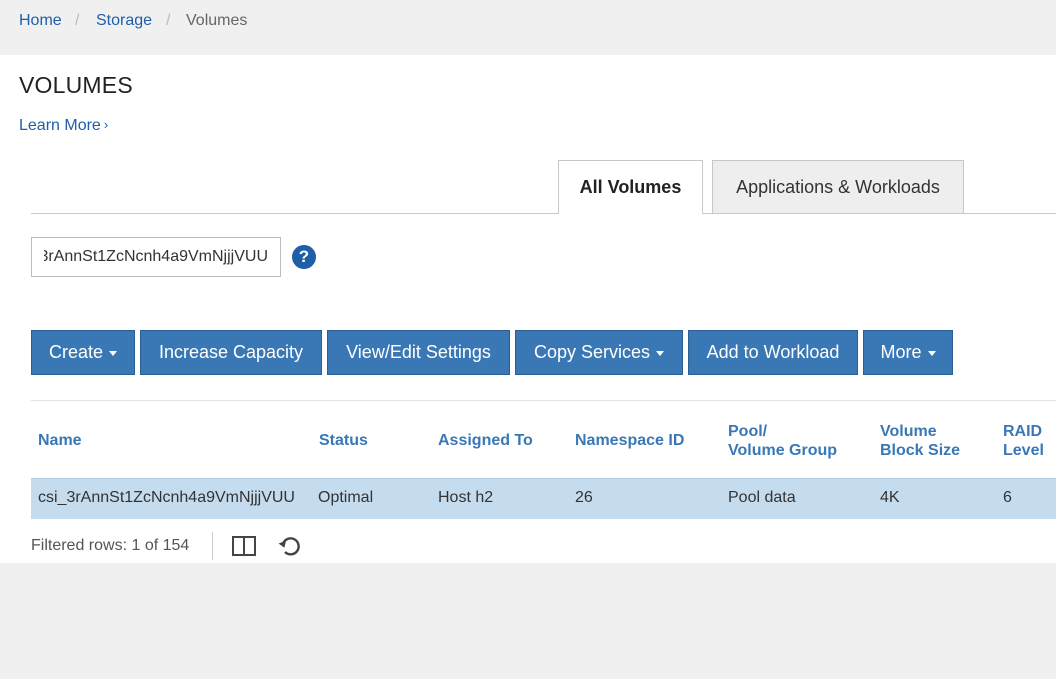  I want to click on learn-more-link: Learn More ›, so click(63, 126).